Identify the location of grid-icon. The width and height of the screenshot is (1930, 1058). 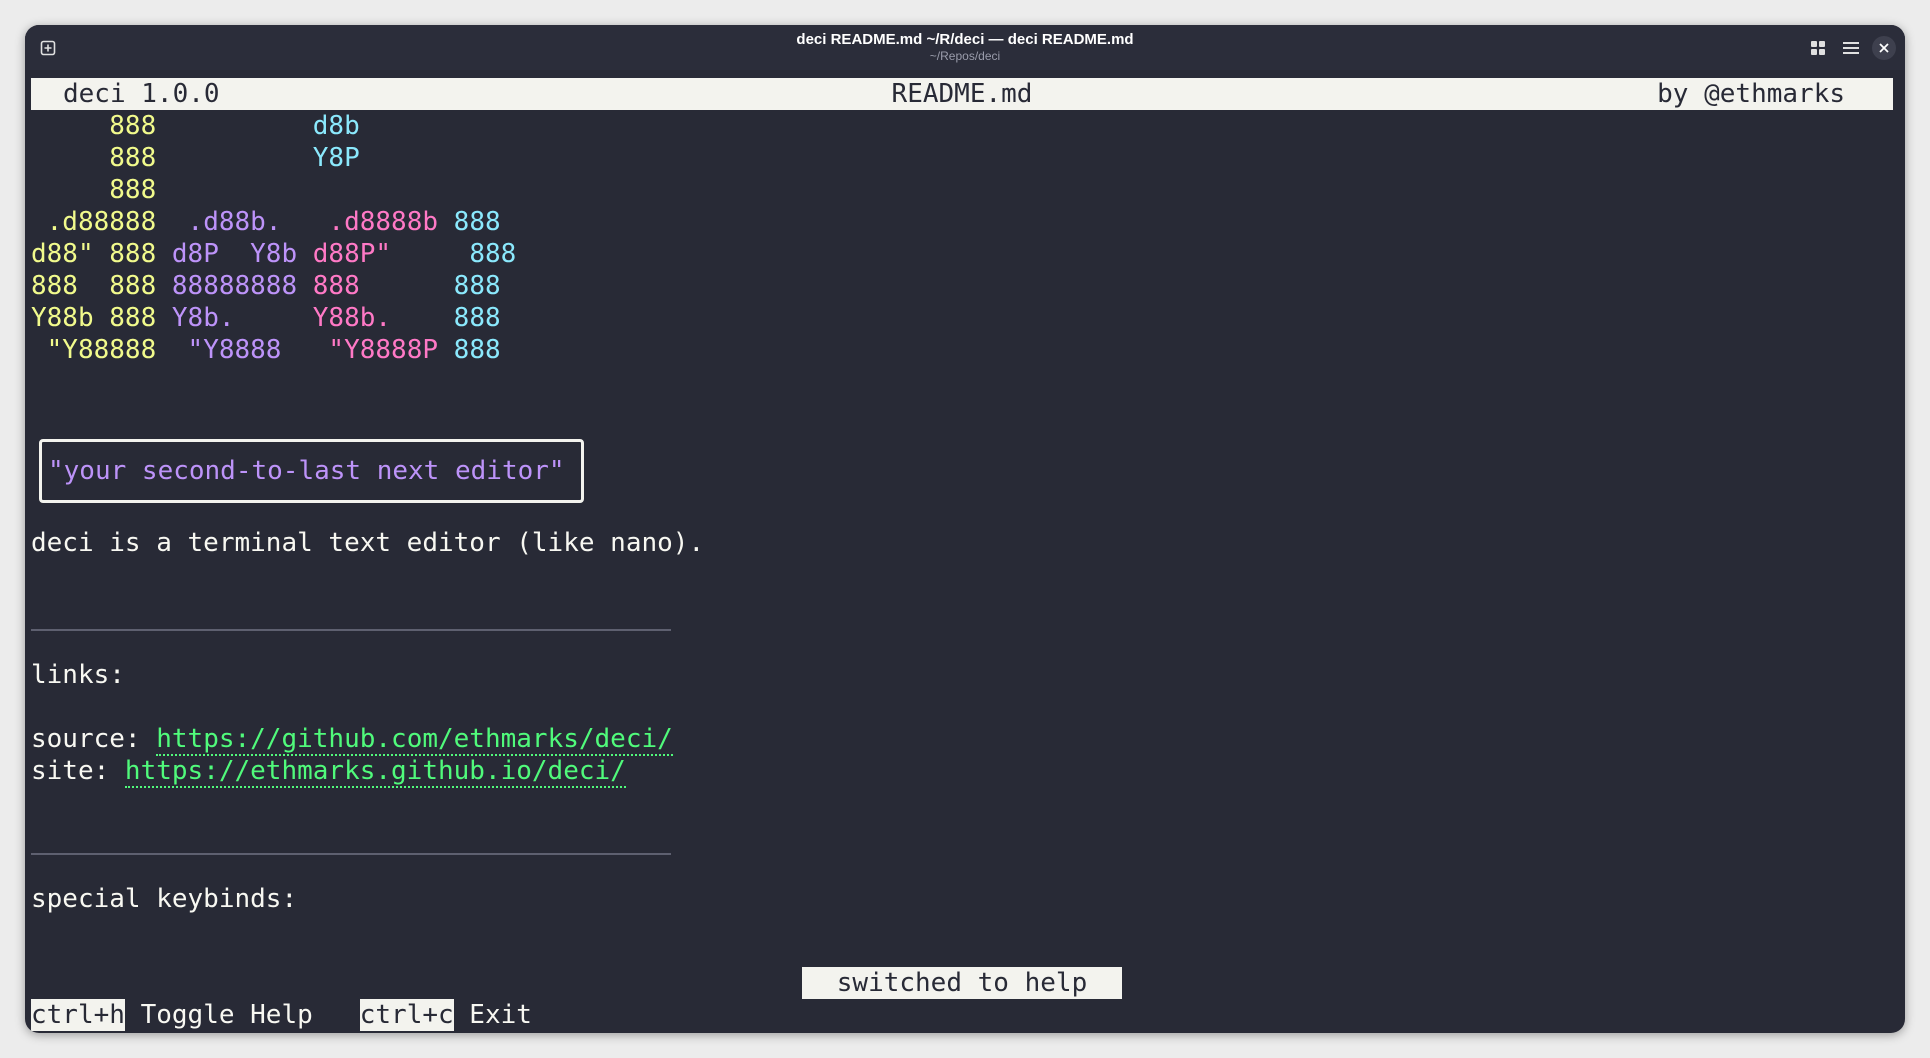
(1818, 48).